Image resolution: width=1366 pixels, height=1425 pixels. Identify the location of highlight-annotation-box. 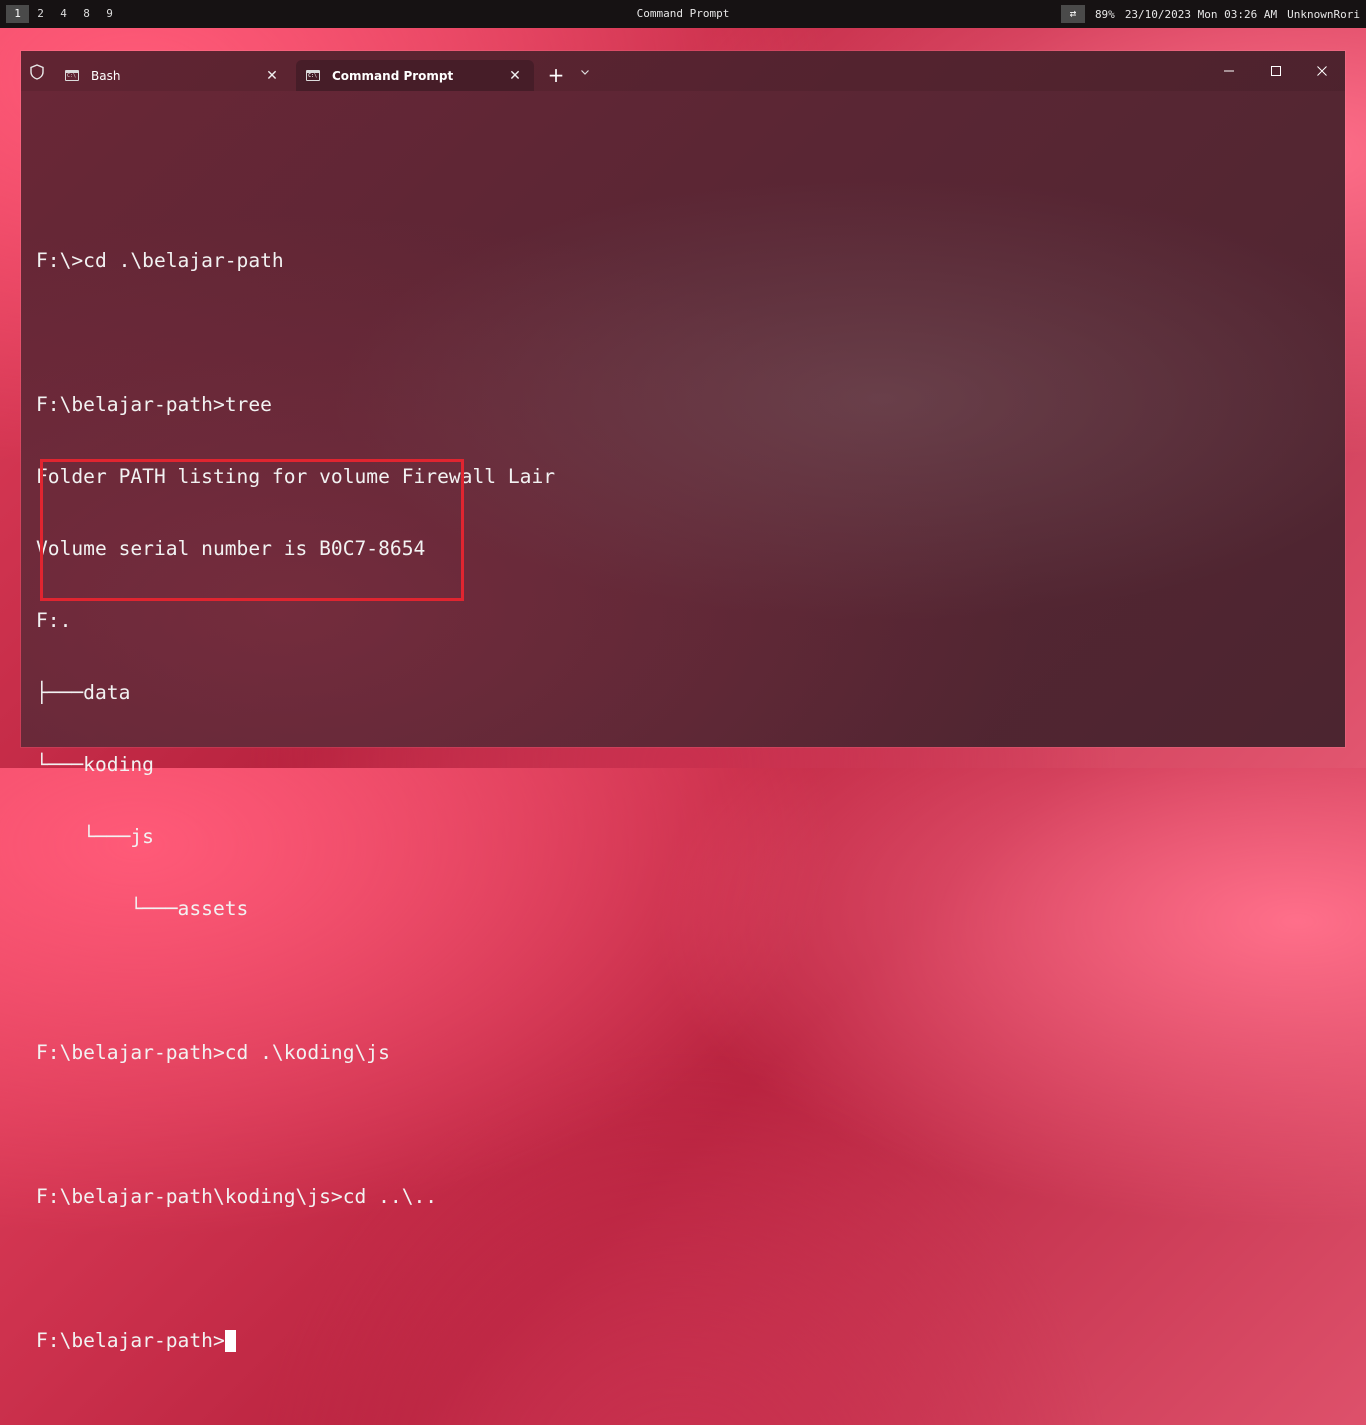
(252, 530).